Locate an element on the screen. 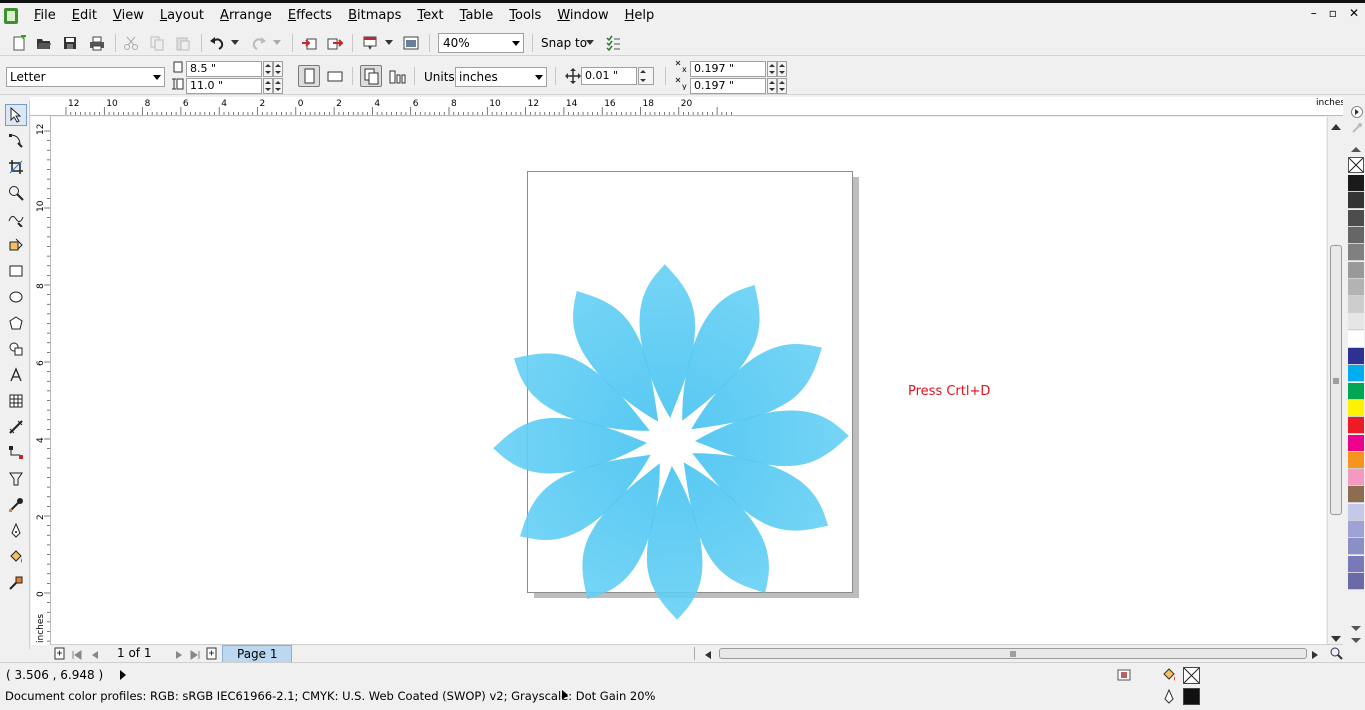 This screenshot has height=710, width=1365. previous-page-icon is located at coordinates (95, 656).